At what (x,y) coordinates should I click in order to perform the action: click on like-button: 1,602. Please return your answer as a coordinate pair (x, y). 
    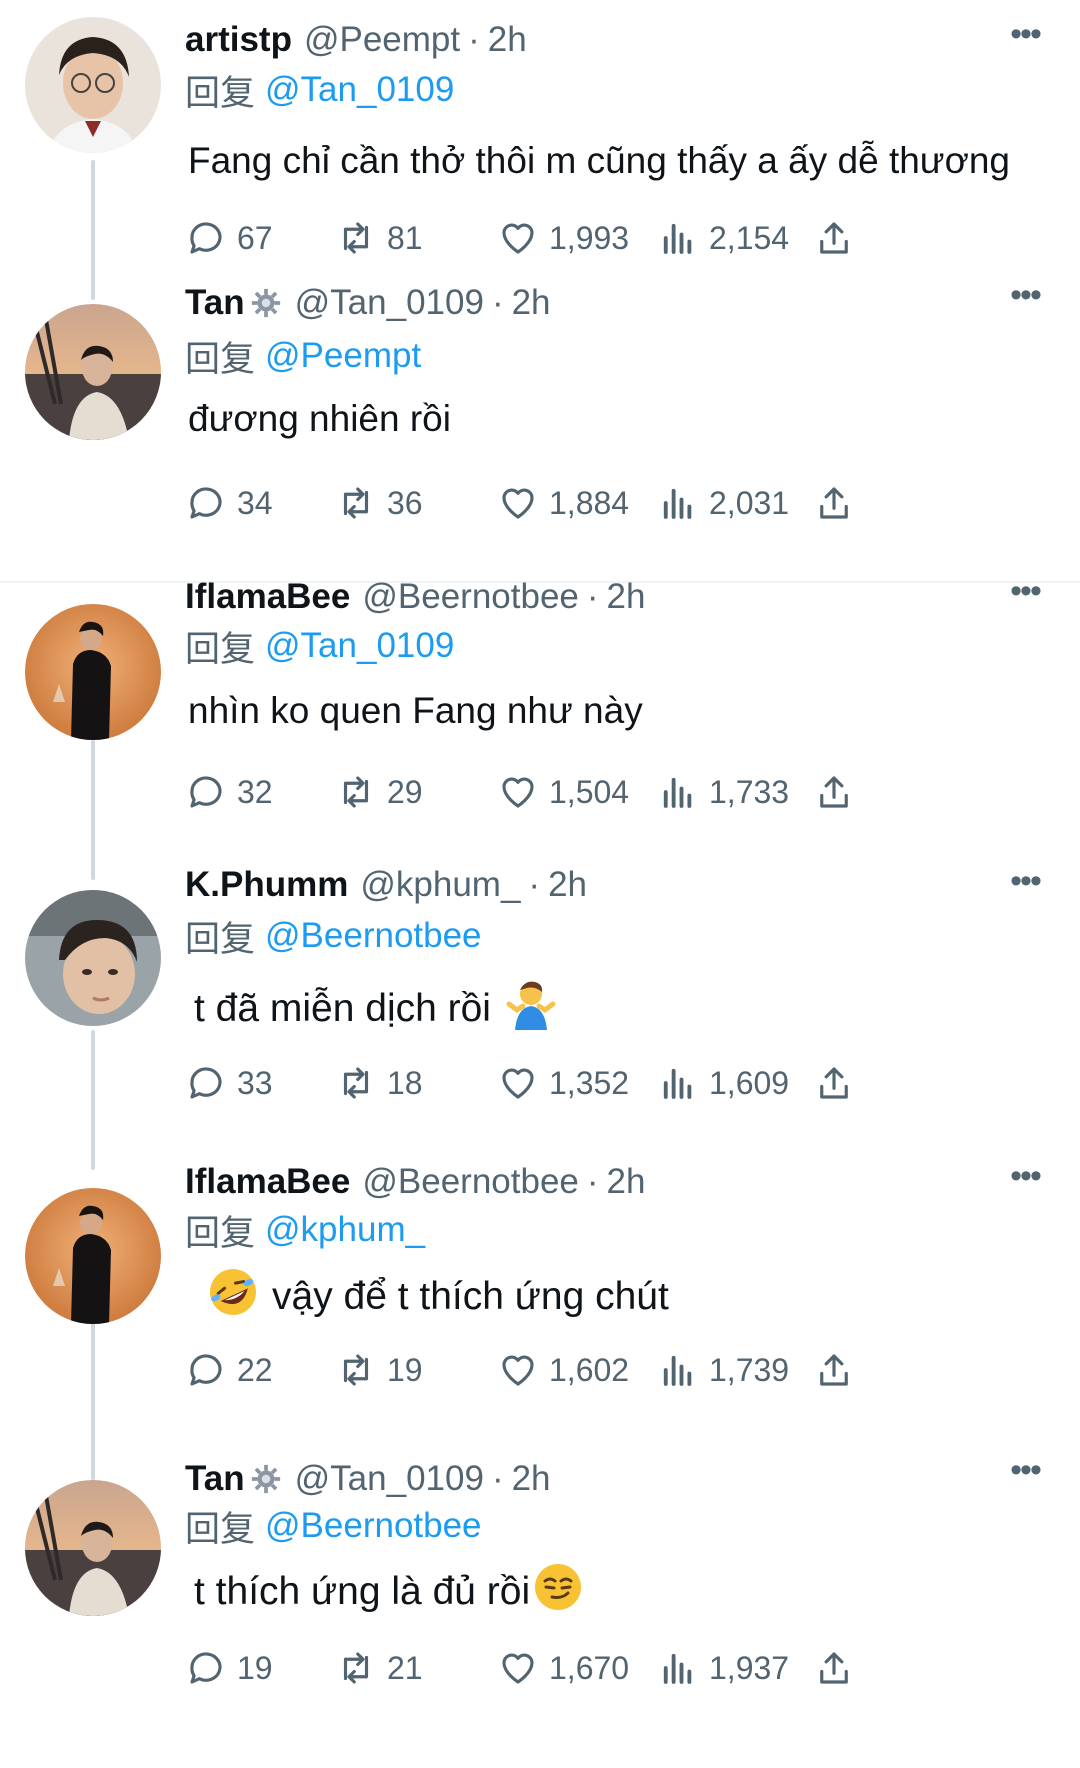
    Looking at the image, I should click on (563, 1370).